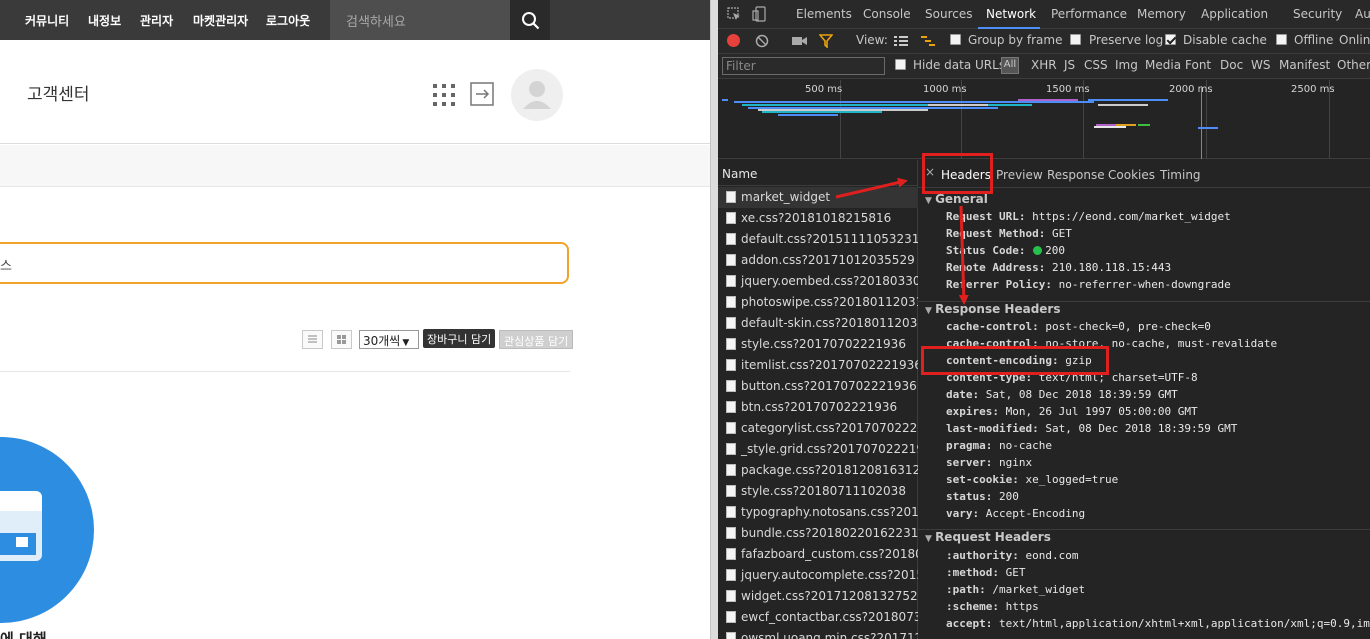 The height and width of the screenshot is (639, 1370). What do you see at coordinates (871, 188) in the screenshot?
I see `annotation-arrow-to-headers` at bounding box center [871, 188].